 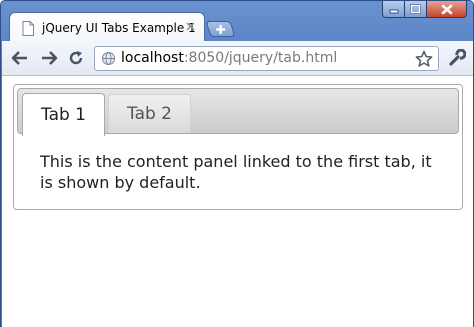 What do you see at coordinates (49, 58) in the screenshot?
I see `forward-arrow-icon` at bounding box center [49, 58].